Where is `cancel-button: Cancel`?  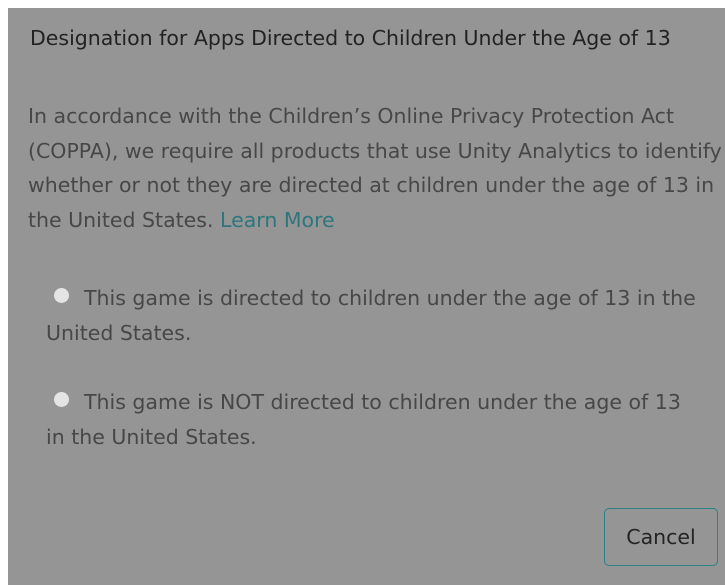
cancel-button: Cancel is located at coordinates (661, 537).